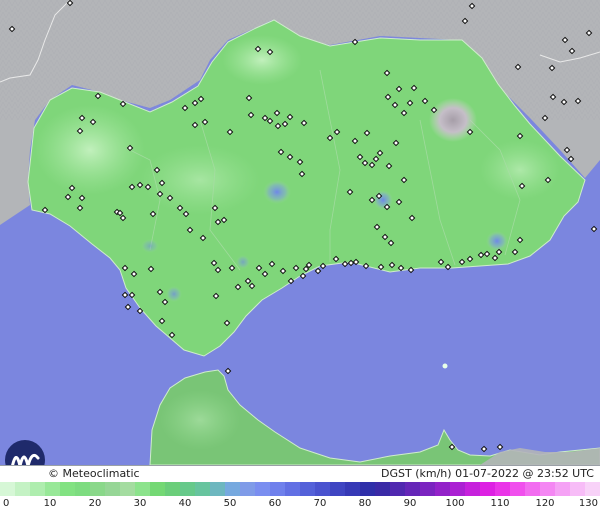  I want to click on color-scale-tick-label: 80, so click(365, 503).